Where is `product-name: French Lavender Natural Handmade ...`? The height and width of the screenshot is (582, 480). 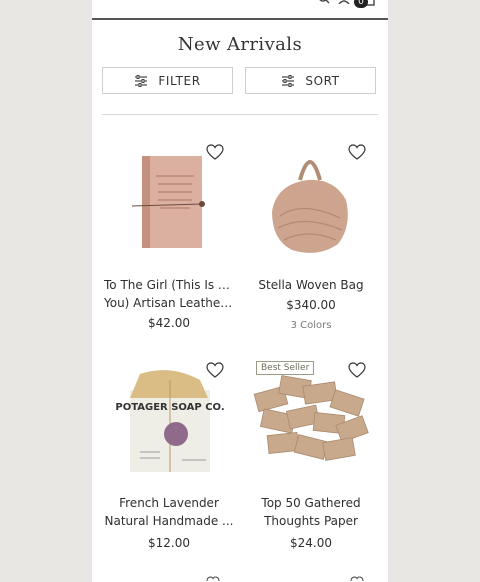 product-name: French Lavender Natural Handmade ... is located at coordinates (169, 512).